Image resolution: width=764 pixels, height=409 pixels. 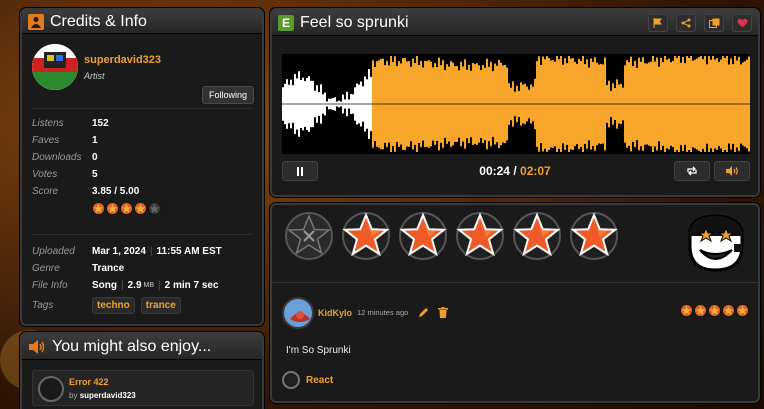 I want to click on volume-icon, so click(x=731, y=171).